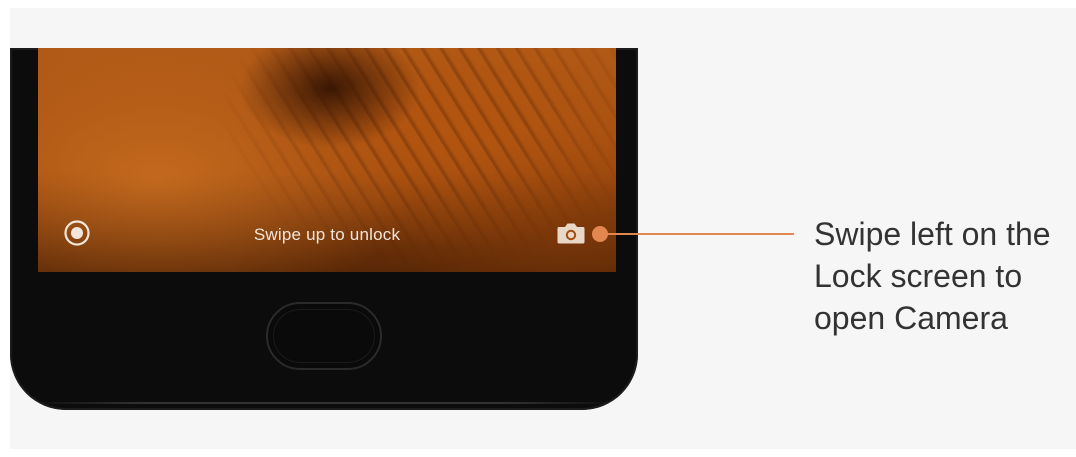 This screenshot has width=1076, height=457. I want to click on camera-icon, so click(571, 233).